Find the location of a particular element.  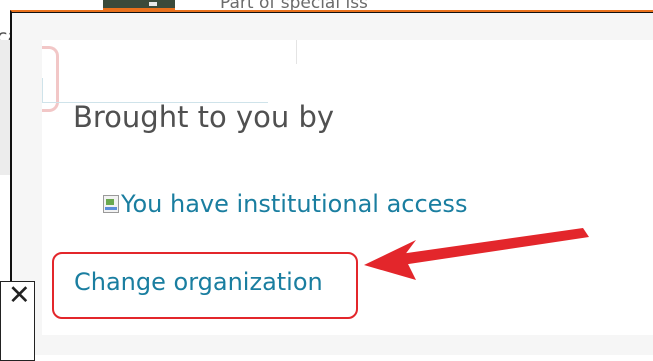

dialog-corner: ✕ is located at coordinates (17, 321).